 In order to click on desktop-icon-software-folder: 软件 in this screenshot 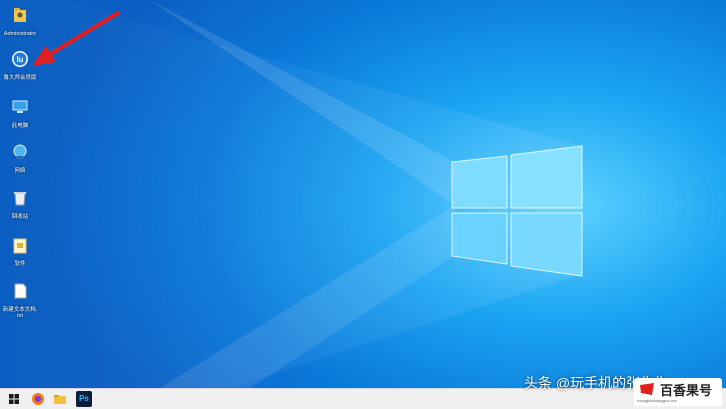, I will do `click(20, 251)`.